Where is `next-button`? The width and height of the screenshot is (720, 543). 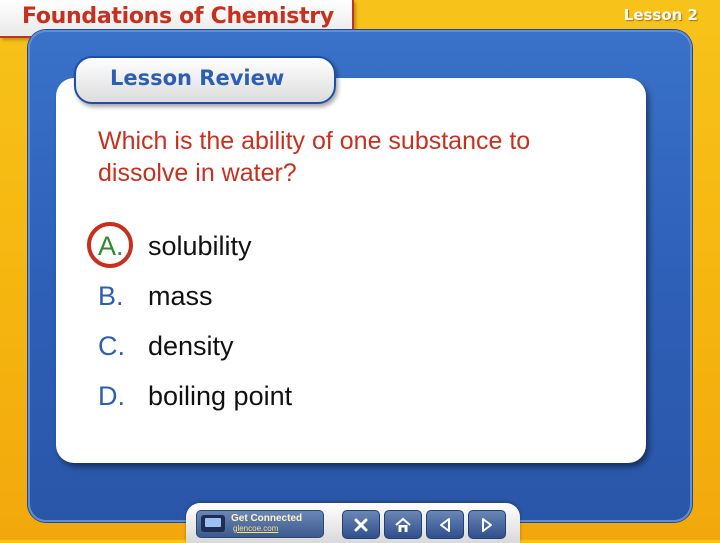 next-button is located at coordinates (487, 524).